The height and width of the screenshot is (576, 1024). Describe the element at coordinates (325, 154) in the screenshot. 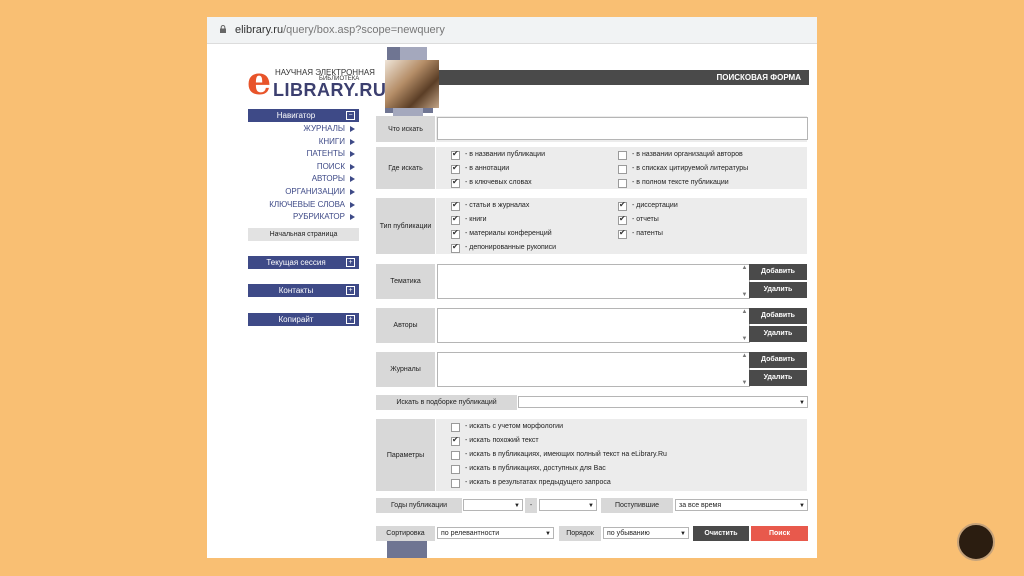

I see `nav-item-label: ПАТЕНТЫ` at that location.